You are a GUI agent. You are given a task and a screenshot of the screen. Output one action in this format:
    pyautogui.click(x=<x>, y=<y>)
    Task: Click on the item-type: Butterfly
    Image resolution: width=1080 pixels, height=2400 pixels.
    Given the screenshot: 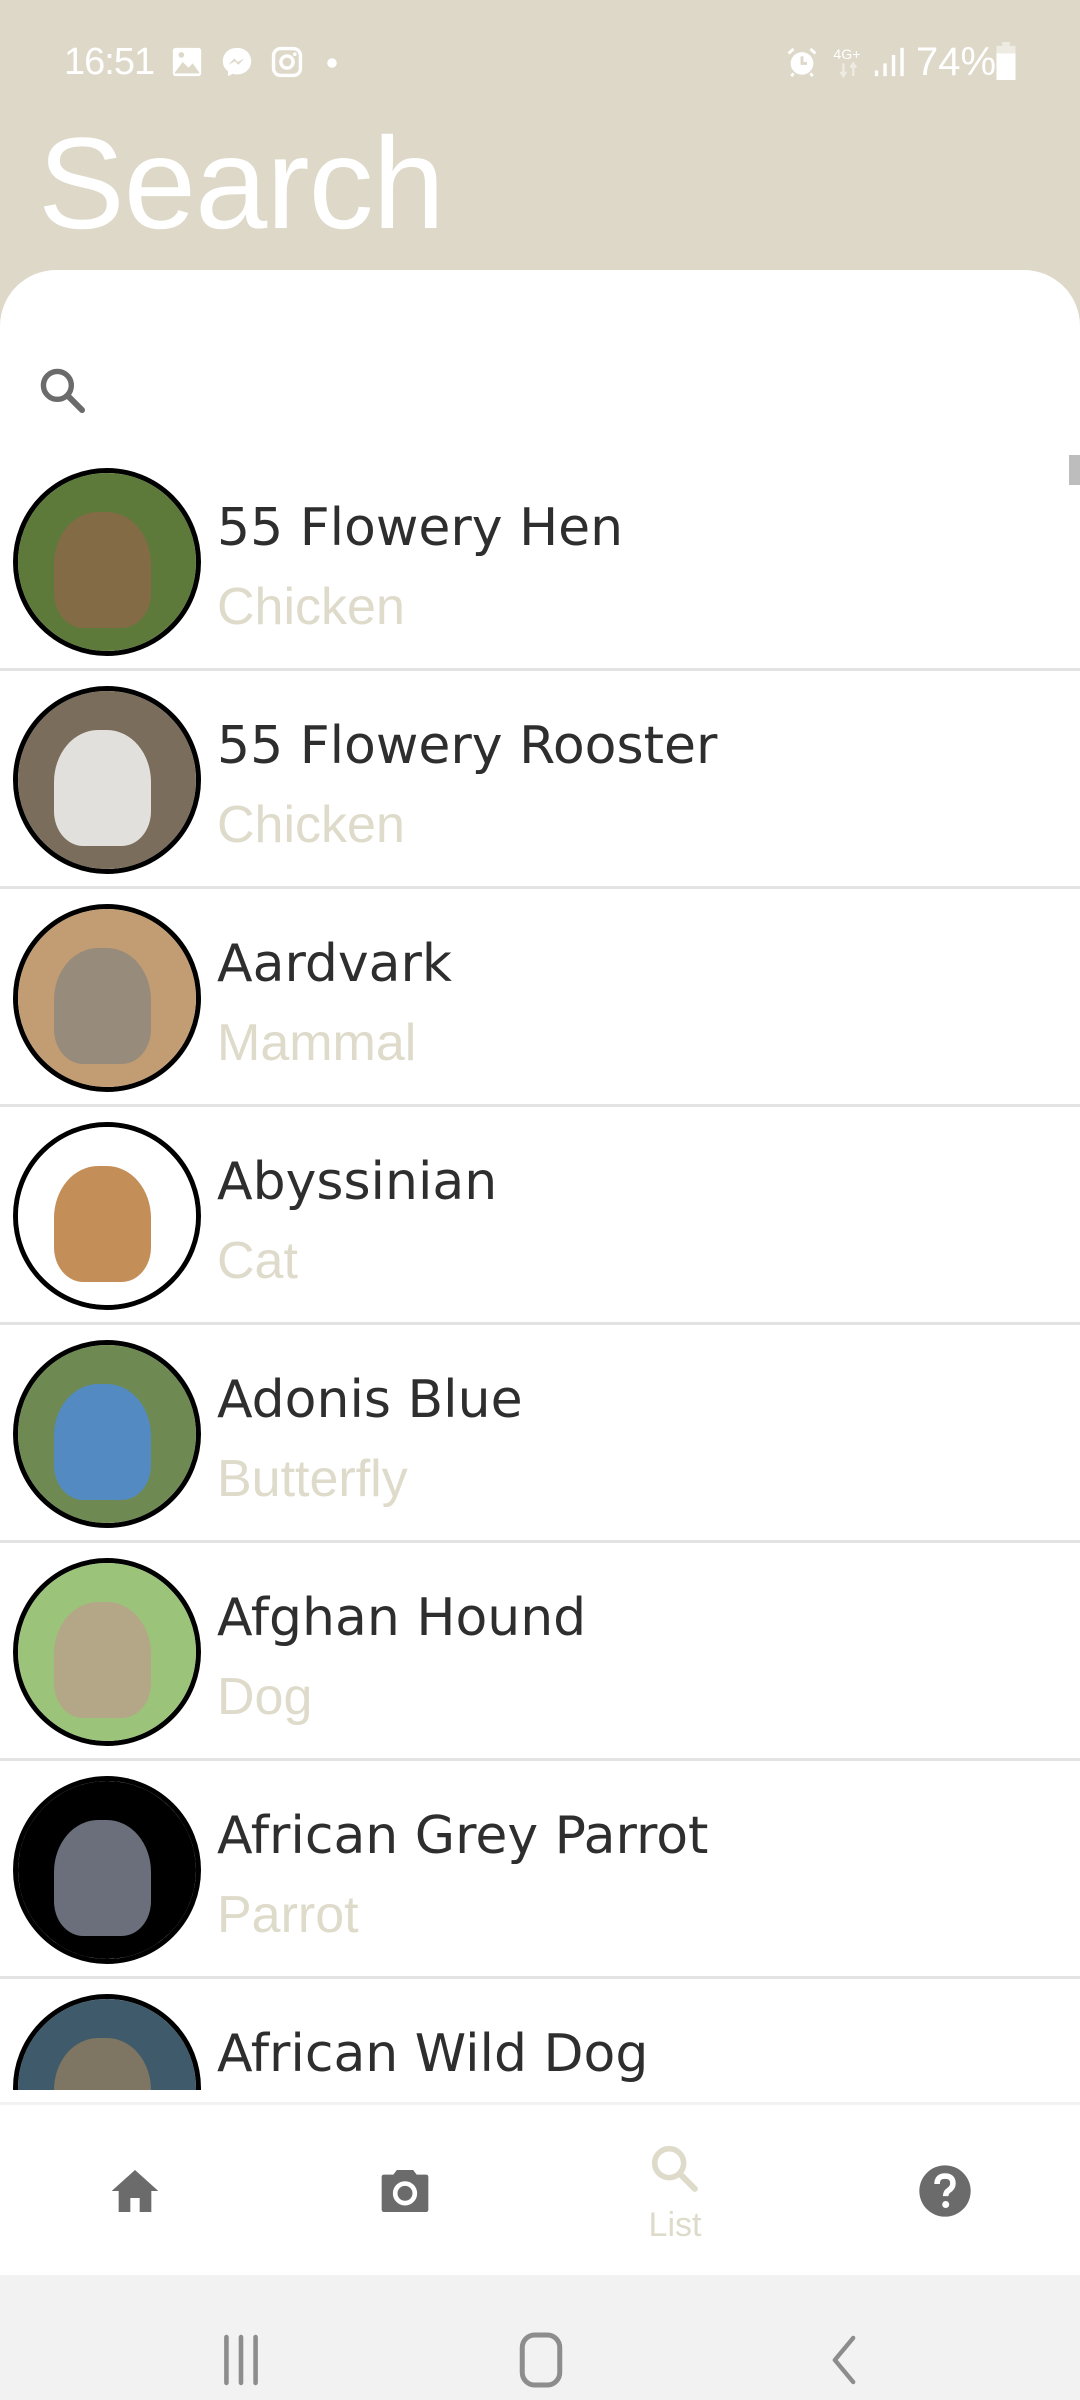 What is the action you would take?
    pyautogui.click(x=312, y=1479)
    